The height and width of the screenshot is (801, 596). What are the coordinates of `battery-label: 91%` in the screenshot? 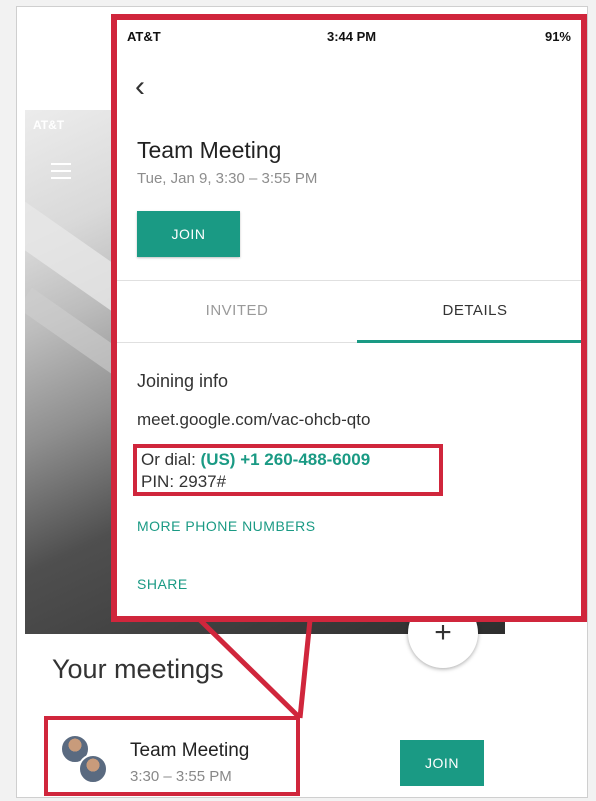 It's located at (557, 36).